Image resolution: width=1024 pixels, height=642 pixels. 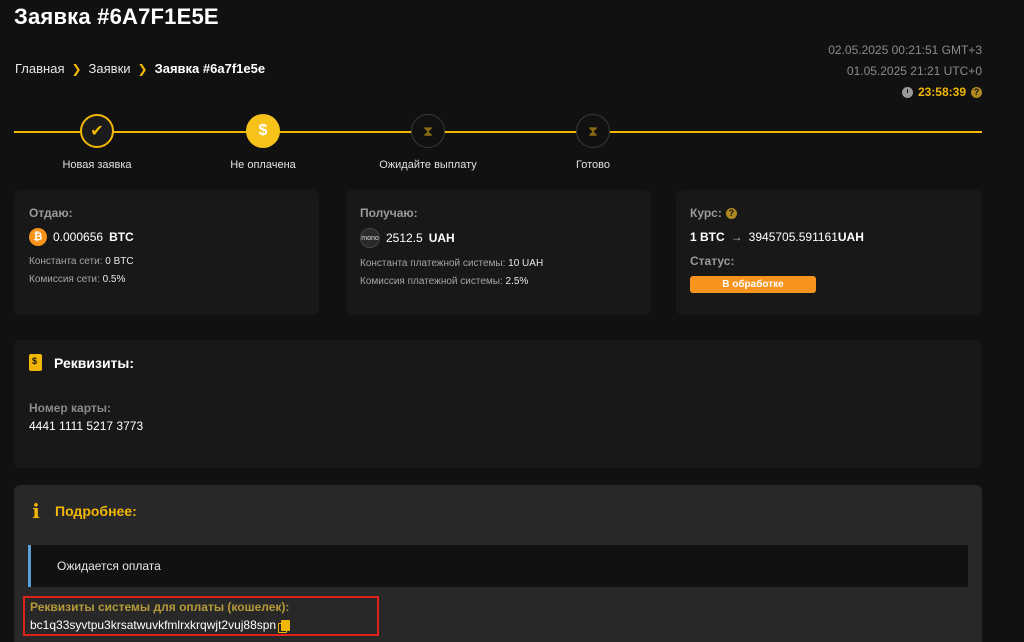 I want to click on ps-fee: Комиссия платежной системы: 2.5%, so click(x=498, y=281).